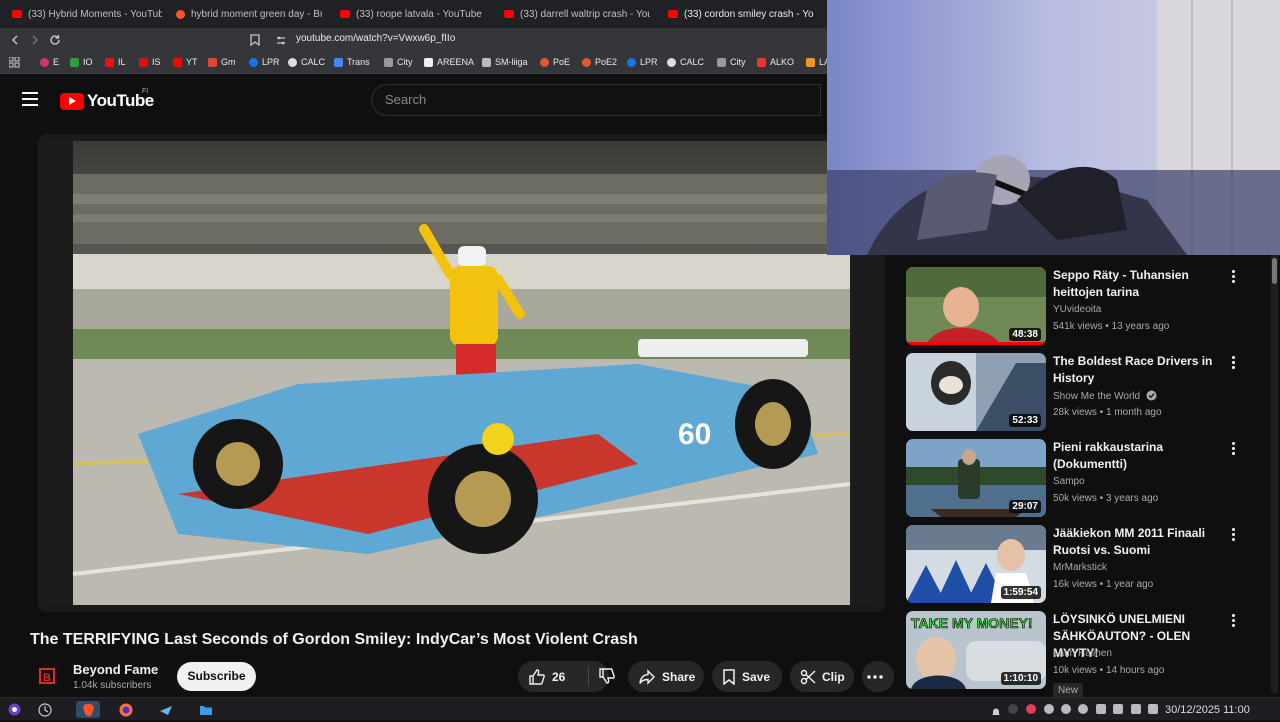 This screenshot has width=1280, height=722. I want to click on recommendation-channel: Sampo, so click(1069, 481).